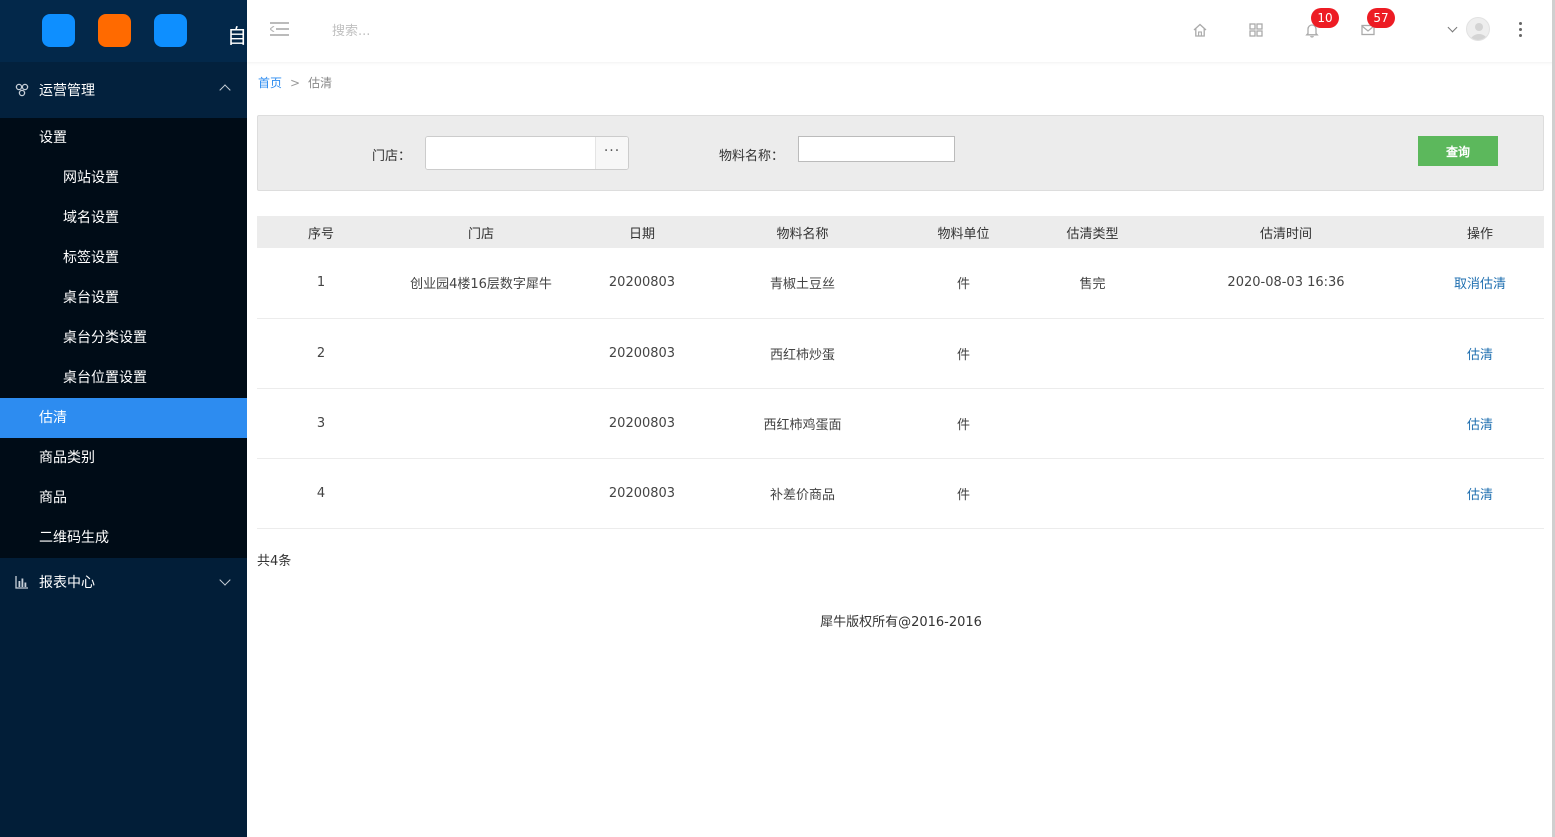 Image resolution: width=1555 pixels, height=837 pixels. What do you see at coordinates (802, 232) in the screenshot?
I see `col-header-material-name: 物料名称` at bounding box center [802, 232].